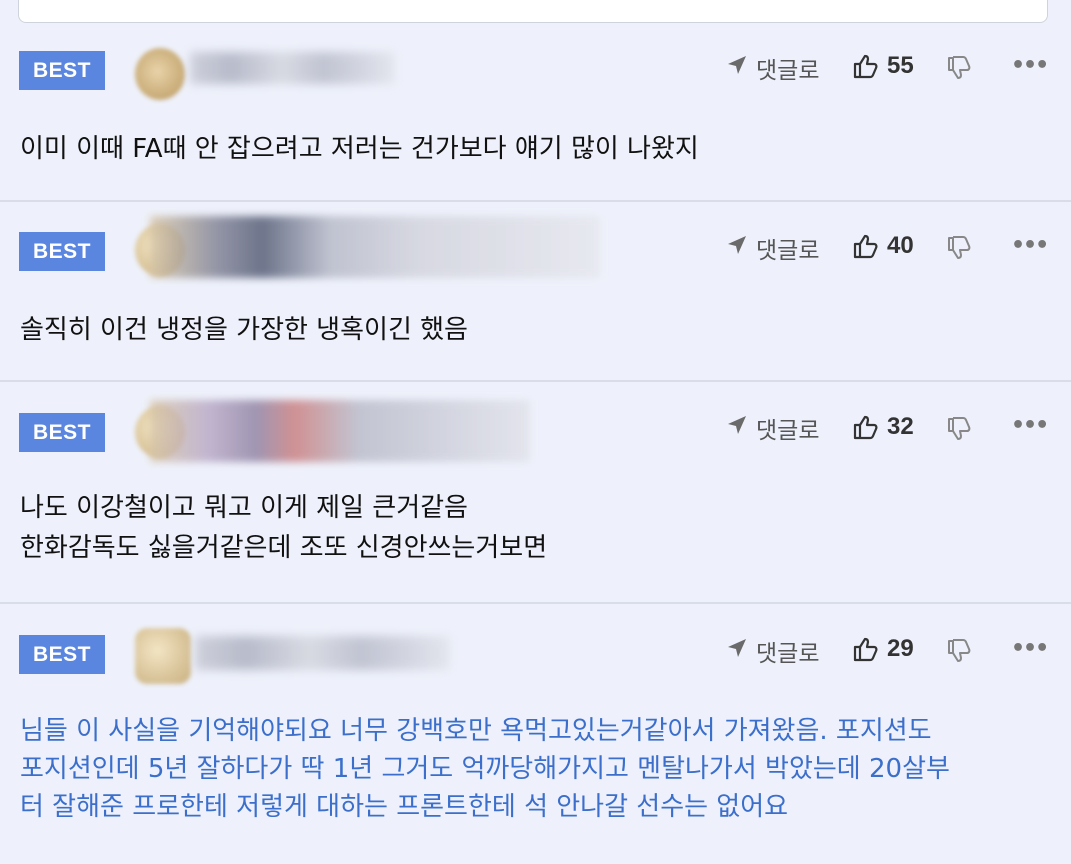  Describe the element at coordinates (533, 11) in the screenshot. I see `previous-panel` at that location.